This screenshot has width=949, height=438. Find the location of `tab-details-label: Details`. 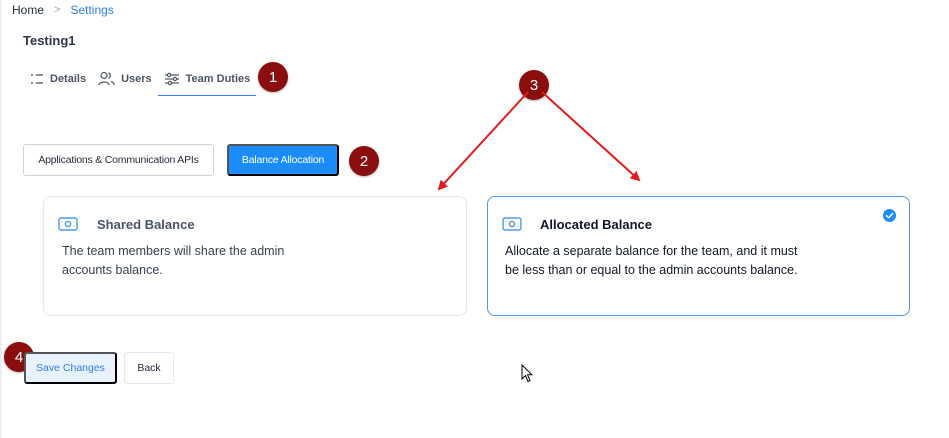

tab-details-label: Details is located at coordinates (68, 78).